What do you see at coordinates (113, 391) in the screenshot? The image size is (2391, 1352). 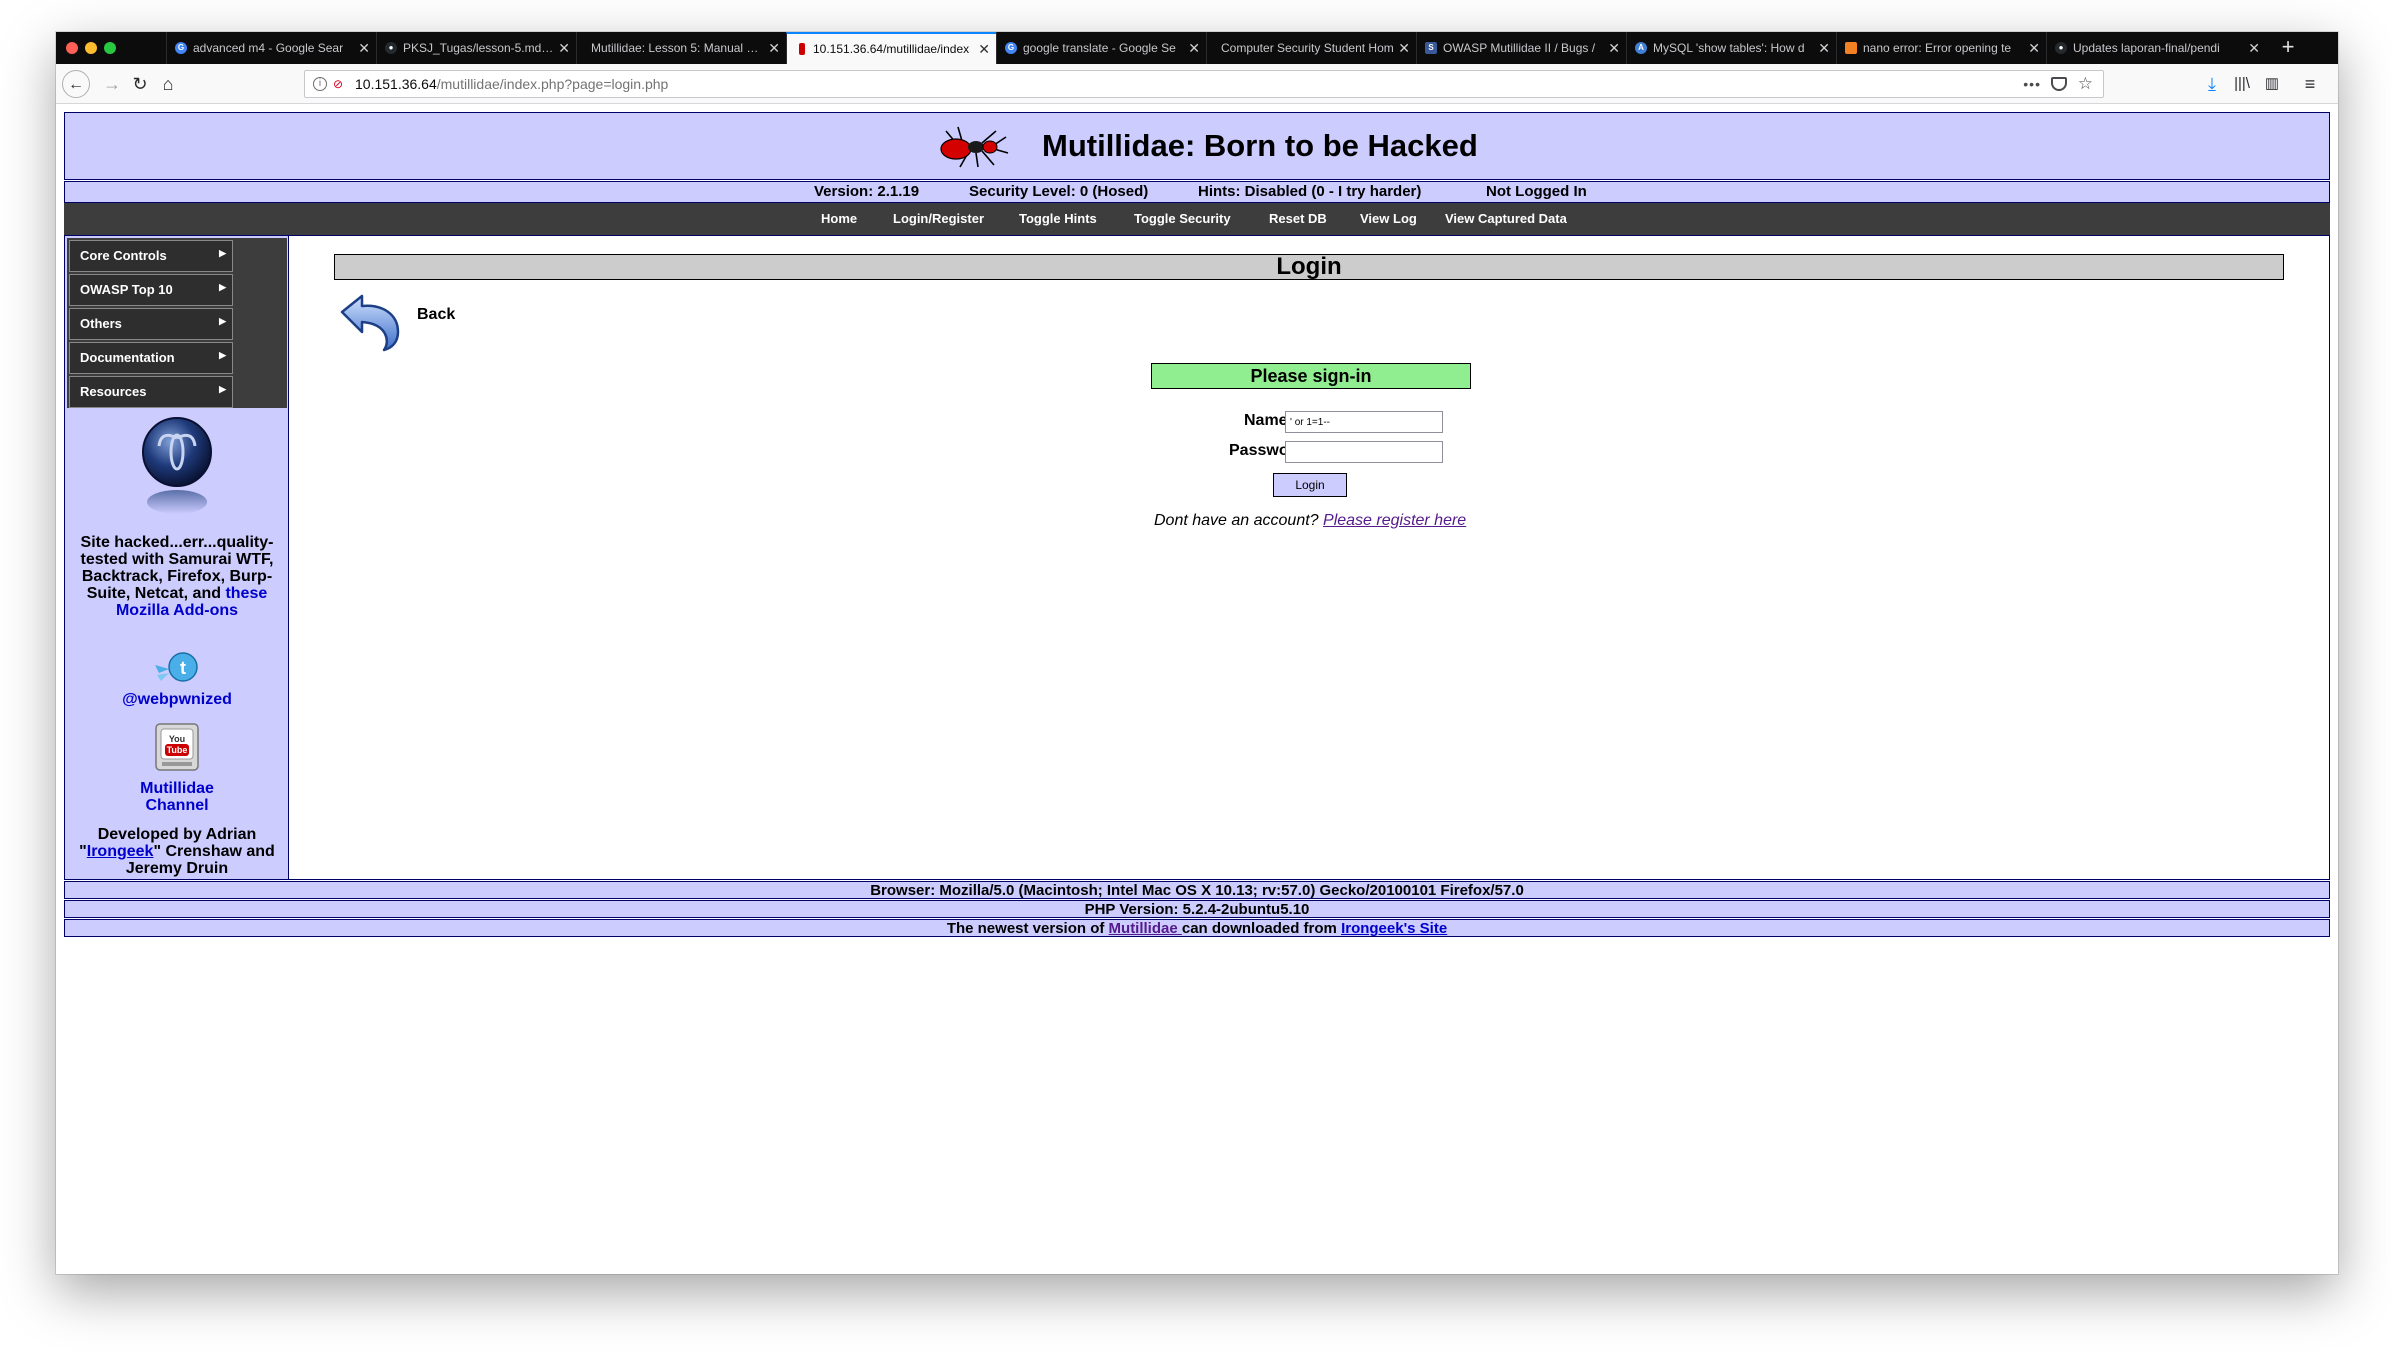 I see `left-menu-label: Resources` at bounding box center [113, 391].